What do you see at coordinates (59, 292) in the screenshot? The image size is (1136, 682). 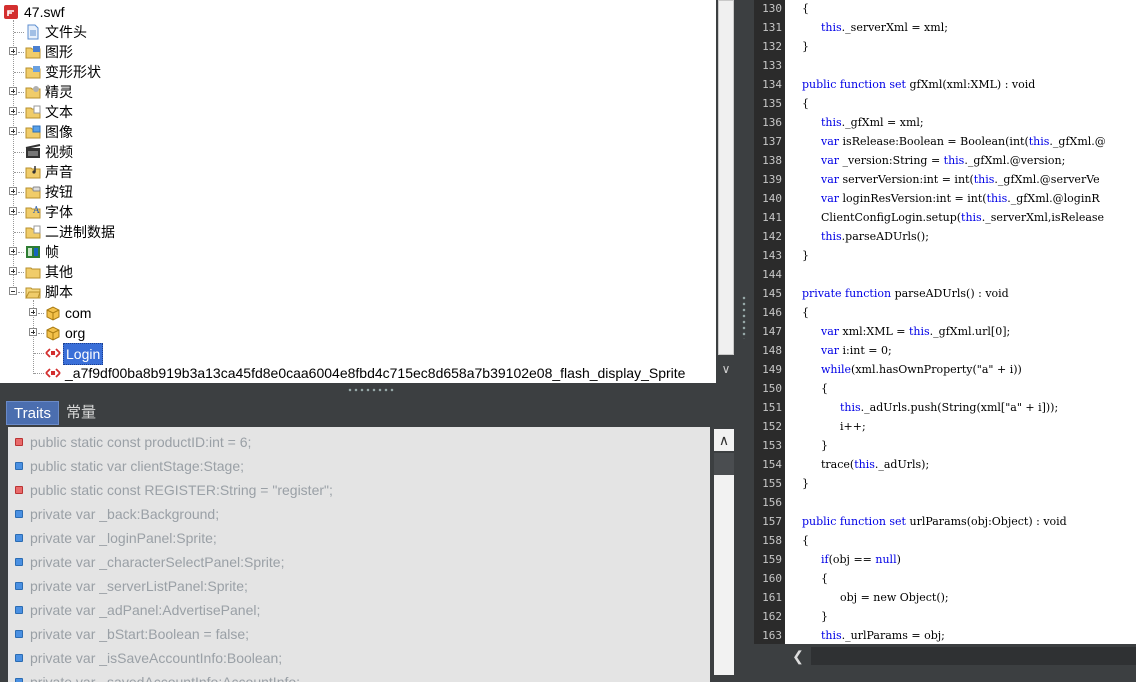 I see `tree-item-label: 脚本` at bounding box center [59, 292].